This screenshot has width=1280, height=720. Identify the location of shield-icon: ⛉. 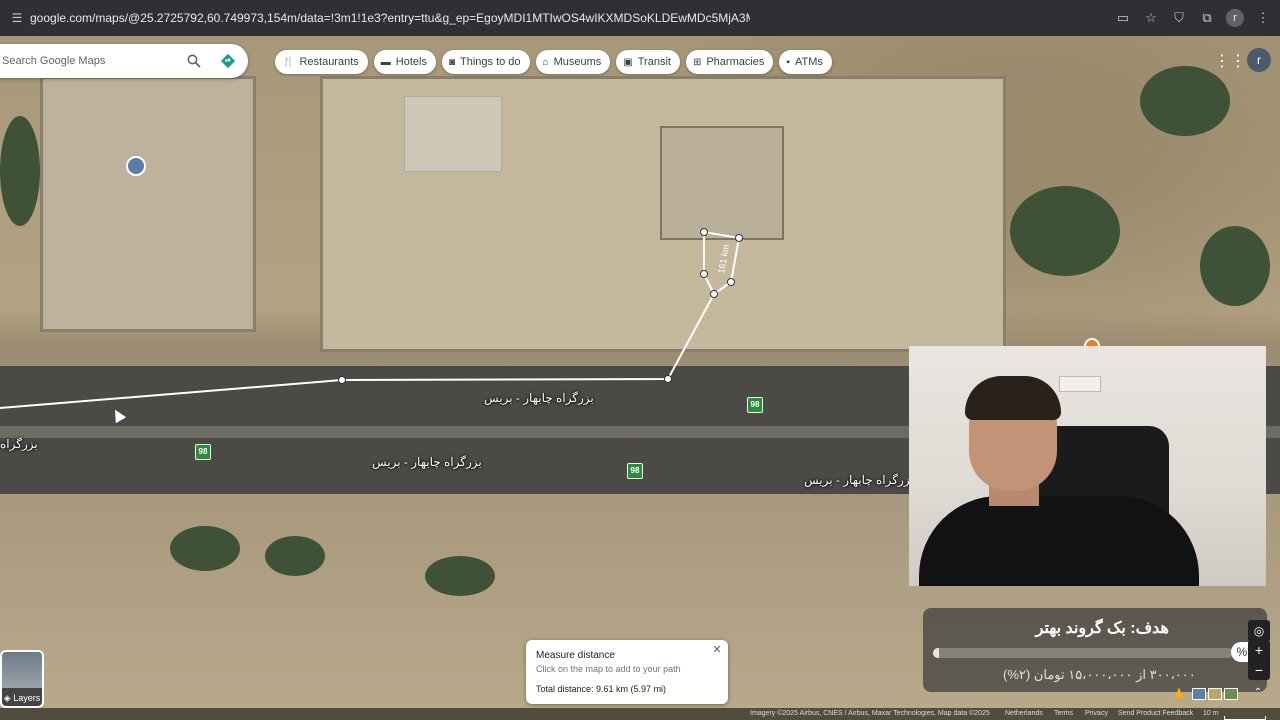
(1179, 18).